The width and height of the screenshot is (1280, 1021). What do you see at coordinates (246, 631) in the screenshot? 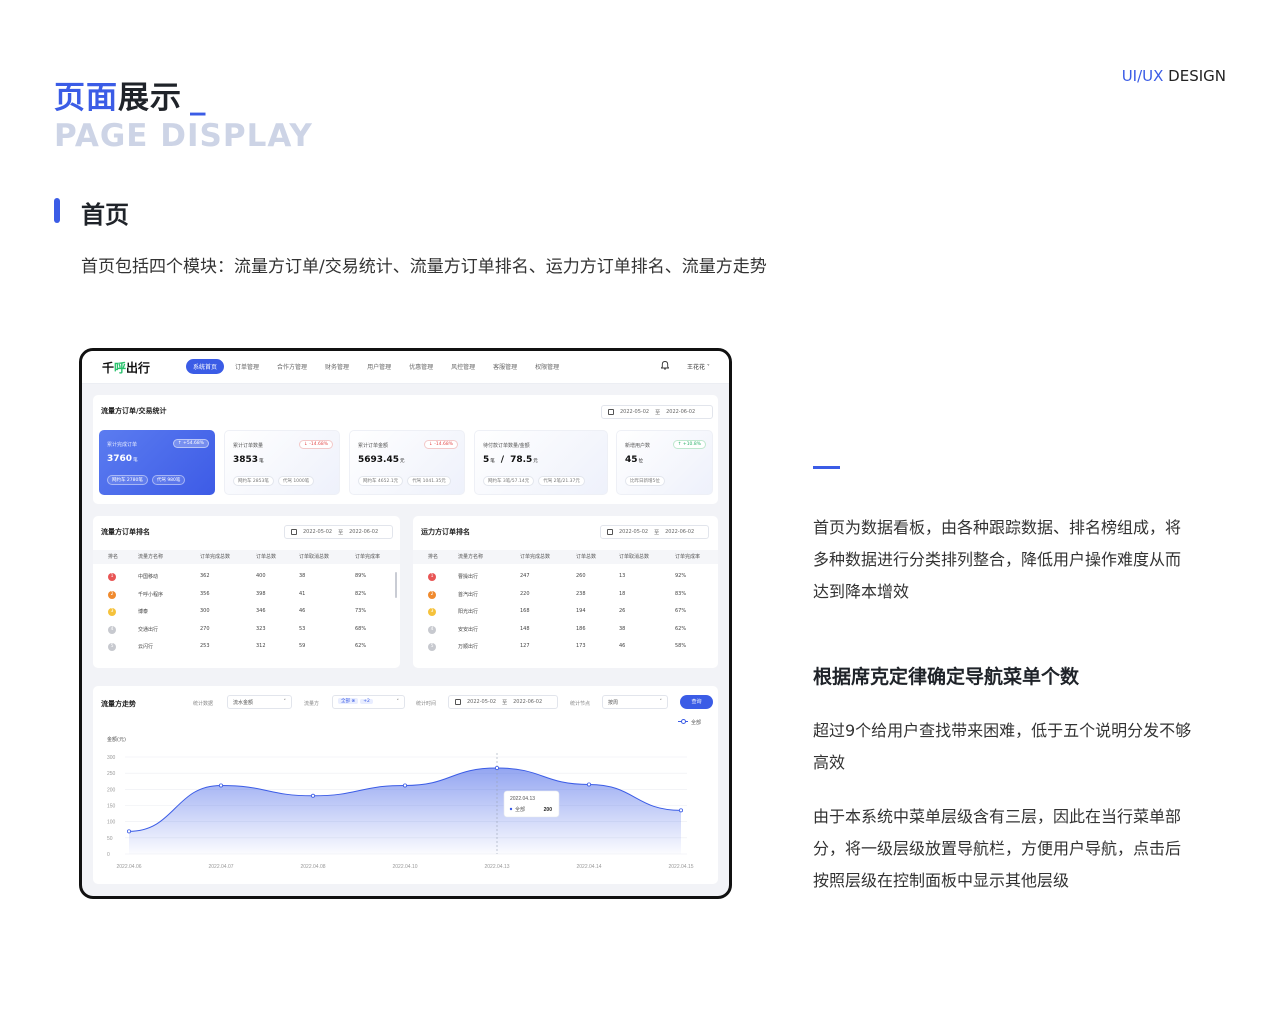
I see `table-row: 4 交通出行 270 323 53 68%` at bounding box center [246, 631].